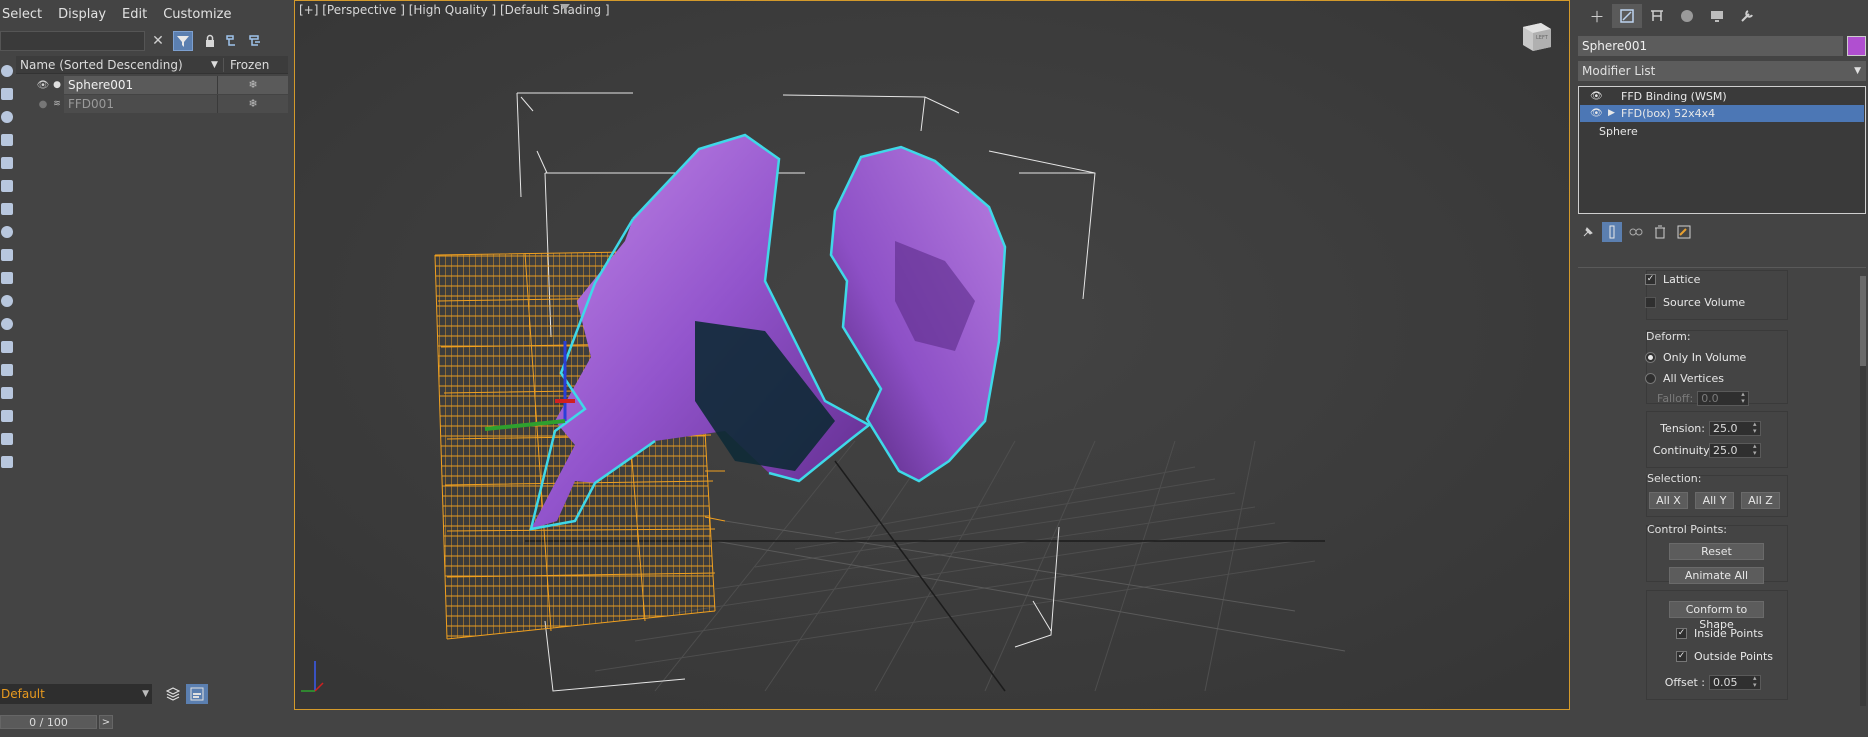 This screenshot has width=1868, height=737. I want to click on helper-filter-icon, so click(7, 163).